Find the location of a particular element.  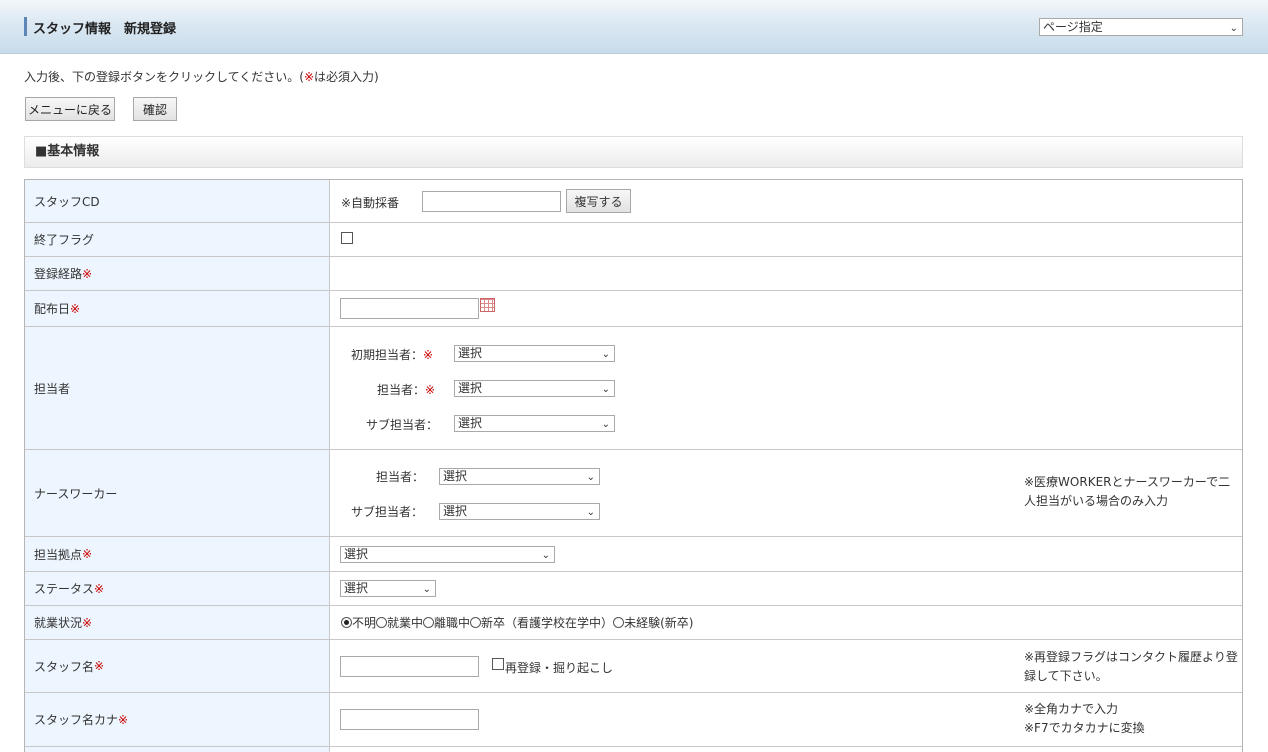

label-text: 初期担当者： is located at coordinates (387, 355).